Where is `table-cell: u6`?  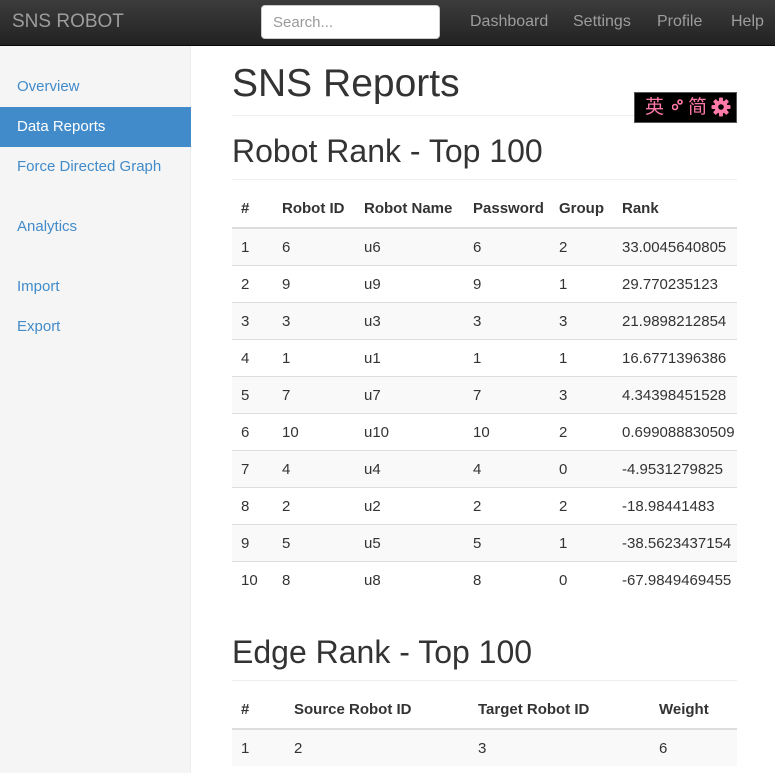
table-cell: u6 is located at coordinates (409, 246).